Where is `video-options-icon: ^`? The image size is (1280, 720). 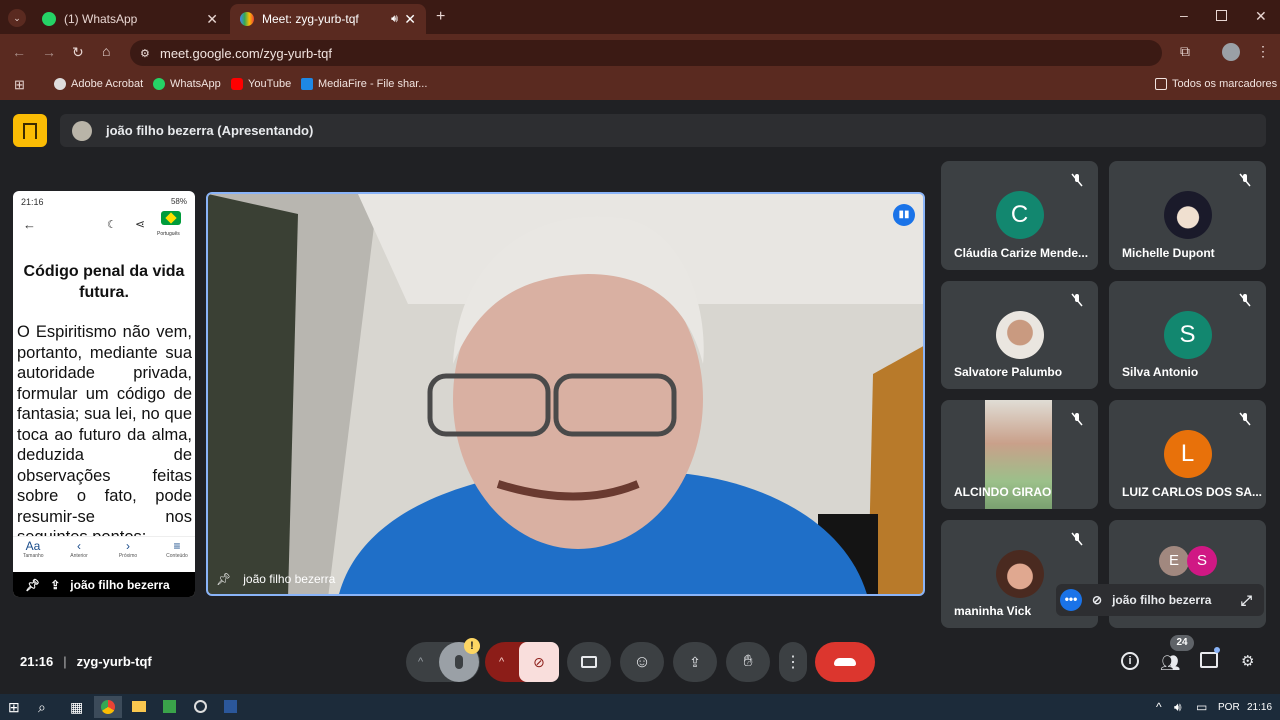
video-options-icon: ^ is located at coordinates (501, 662).